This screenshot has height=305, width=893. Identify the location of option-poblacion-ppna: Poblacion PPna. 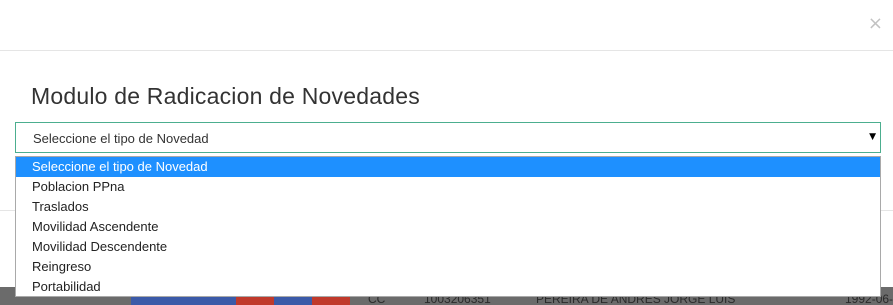
(448, 187).